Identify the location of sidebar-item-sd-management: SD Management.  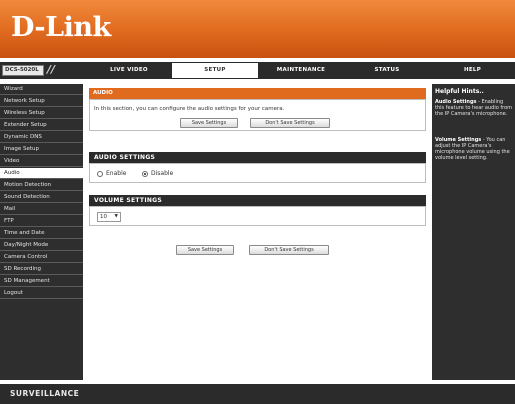
(41, 281).